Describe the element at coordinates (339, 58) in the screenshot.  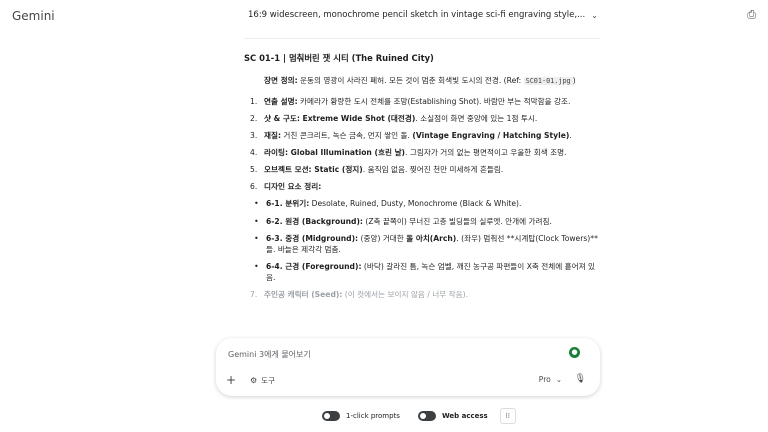
I see `scene-heading: SC 01-1 | 멈춰버린 잿 시티 (The Ruined City)` at that location.